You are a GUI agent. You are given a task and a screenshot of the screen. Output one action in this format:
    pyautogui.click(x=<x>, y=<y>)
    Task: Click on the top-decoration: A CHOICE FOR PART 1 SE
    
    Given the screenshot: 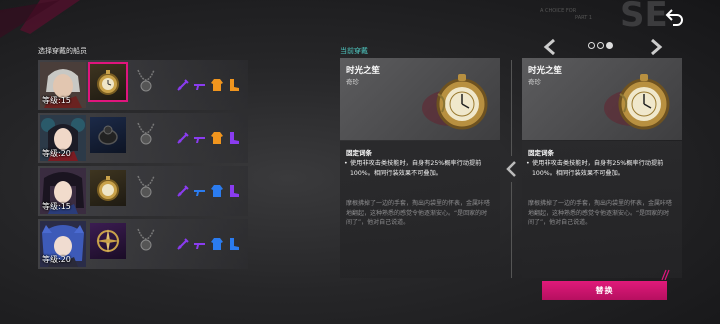 What is the action you would take?
    pyautogui.click(x=334, y=19)
    